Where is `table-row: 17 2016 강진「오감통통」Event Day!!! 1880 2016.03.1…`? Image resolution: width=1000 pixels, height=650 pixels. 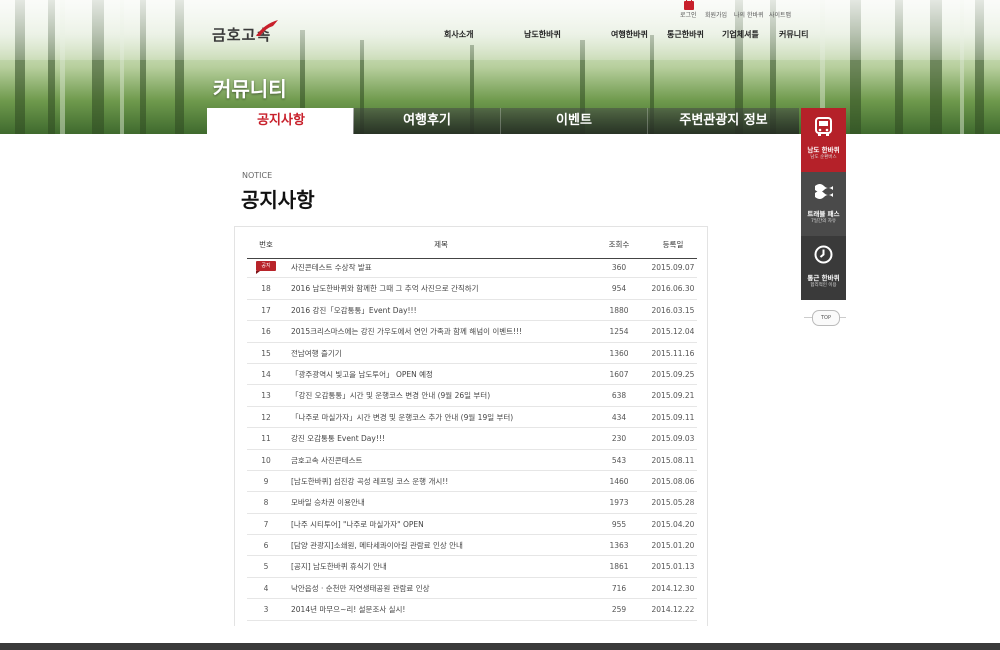 table-row: 17 2016 강진「오감통통」Event Day!!! 1880 2016.03.1… is located at coordinates (472, 311).